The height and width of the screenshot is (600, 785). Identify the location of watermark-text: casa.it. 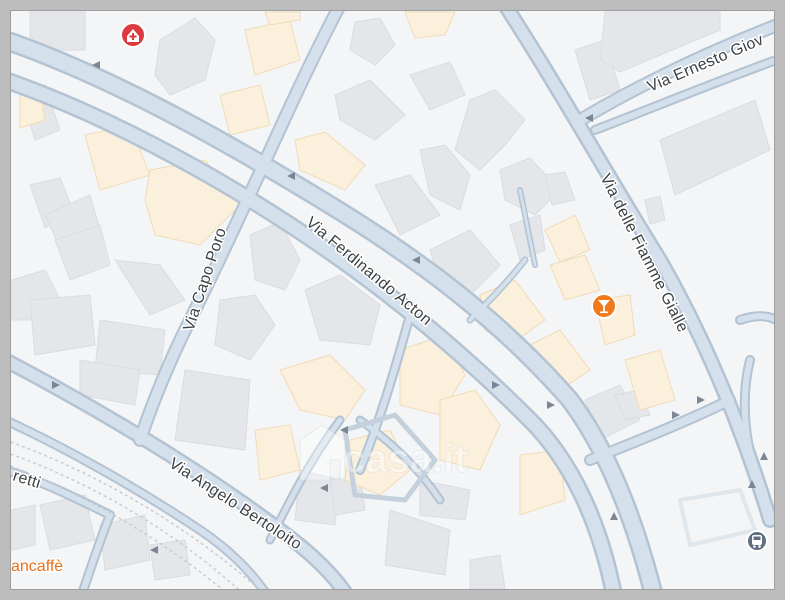
(405, 459).